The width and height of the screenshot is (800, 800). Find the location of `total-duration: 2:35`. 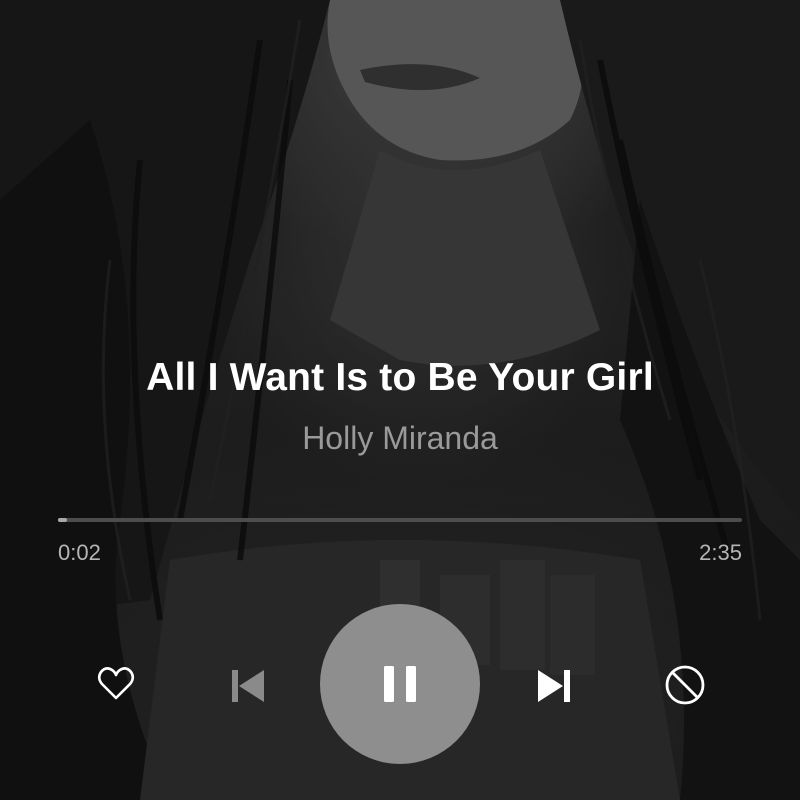

total-duration: 2:35 is located at coordinates (720, 552).